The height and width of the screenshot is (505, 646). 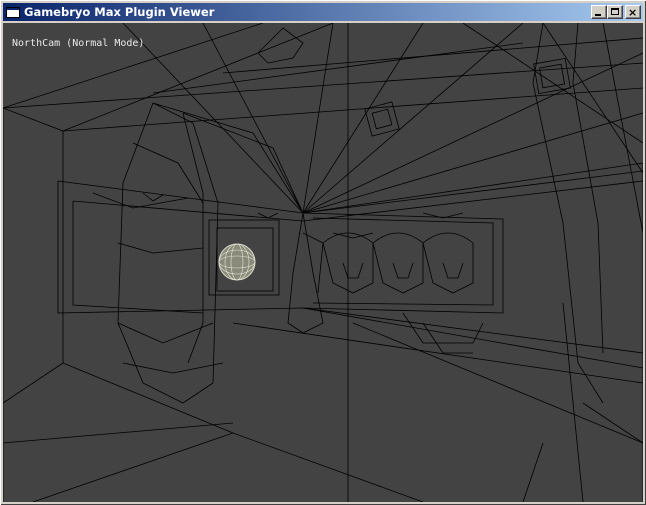 I want to click on window-title: Gamebryo Max Plugin Viewer, so click(x=119, y=12).